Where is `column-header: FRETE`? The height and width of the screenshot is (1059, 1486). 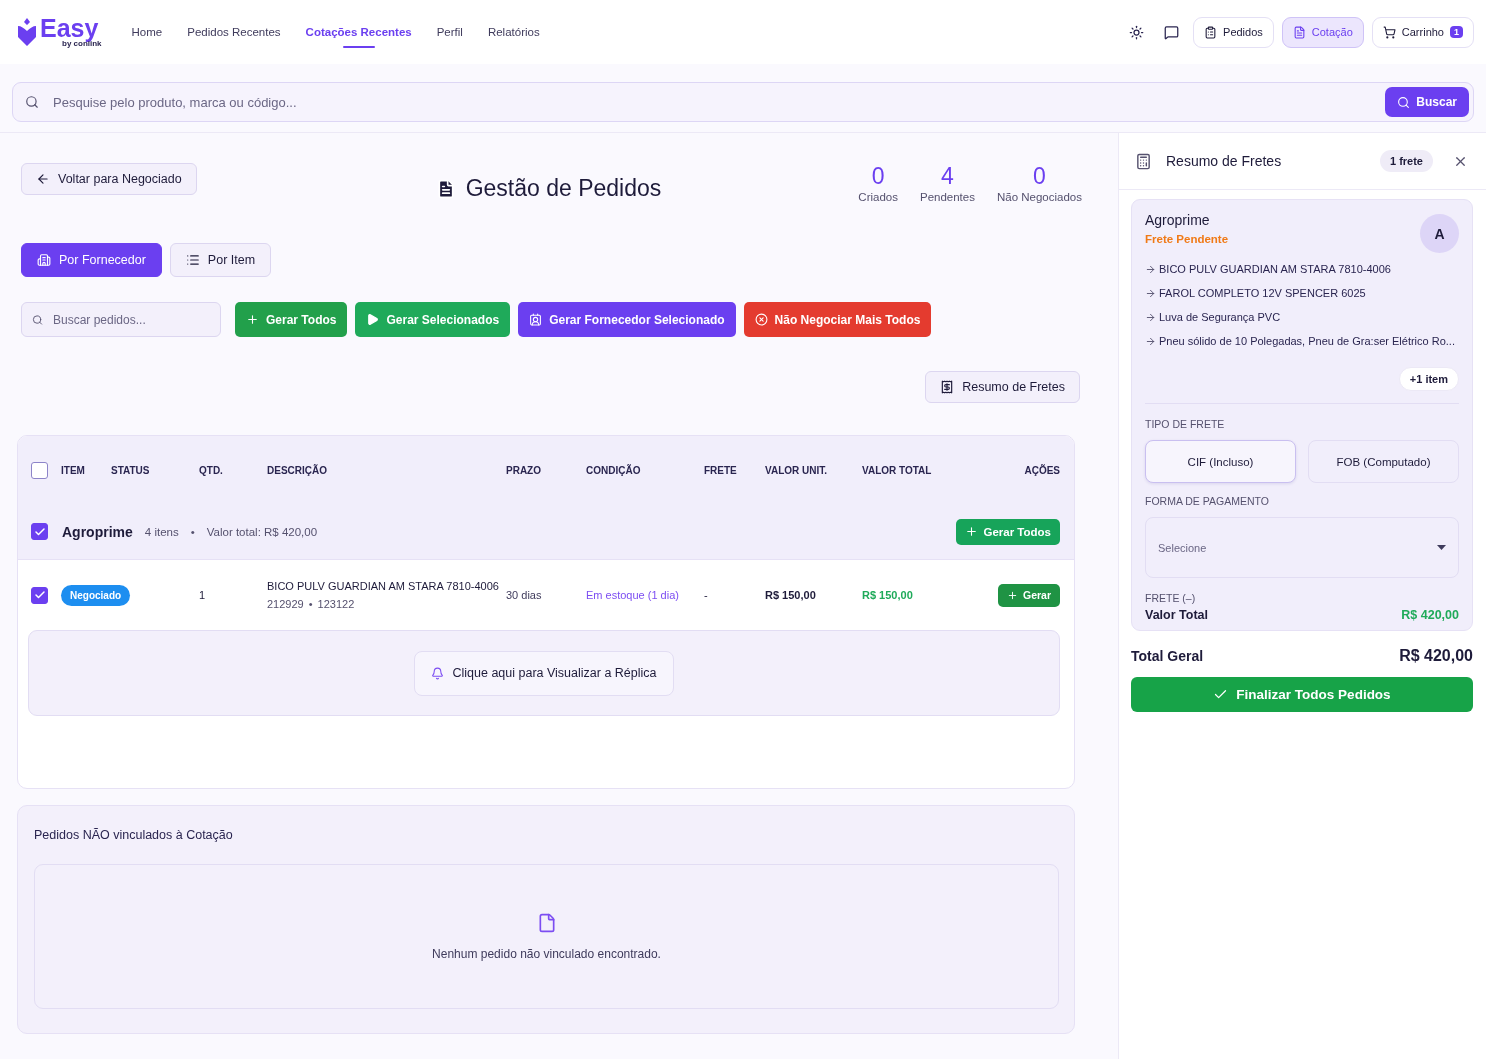
column-header: FRETE is located at coordinates (721, 470).